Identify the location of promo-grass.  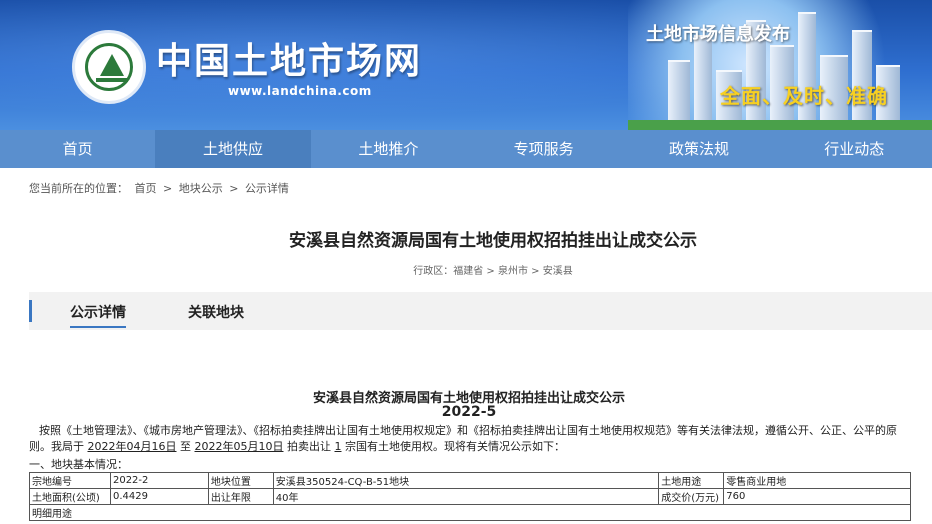
(780, 125).